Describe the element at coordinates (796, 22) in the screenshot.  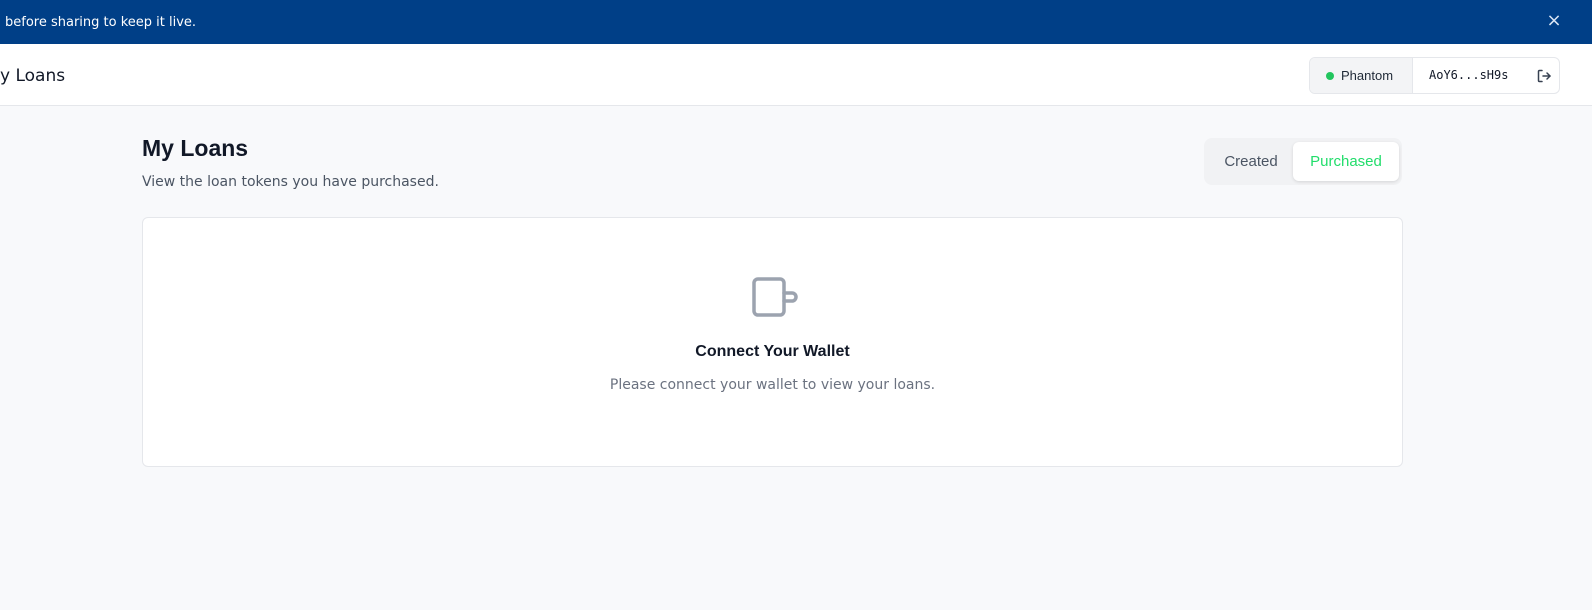
I see `info-banner: before sharing to keep it live. ×` at that location.